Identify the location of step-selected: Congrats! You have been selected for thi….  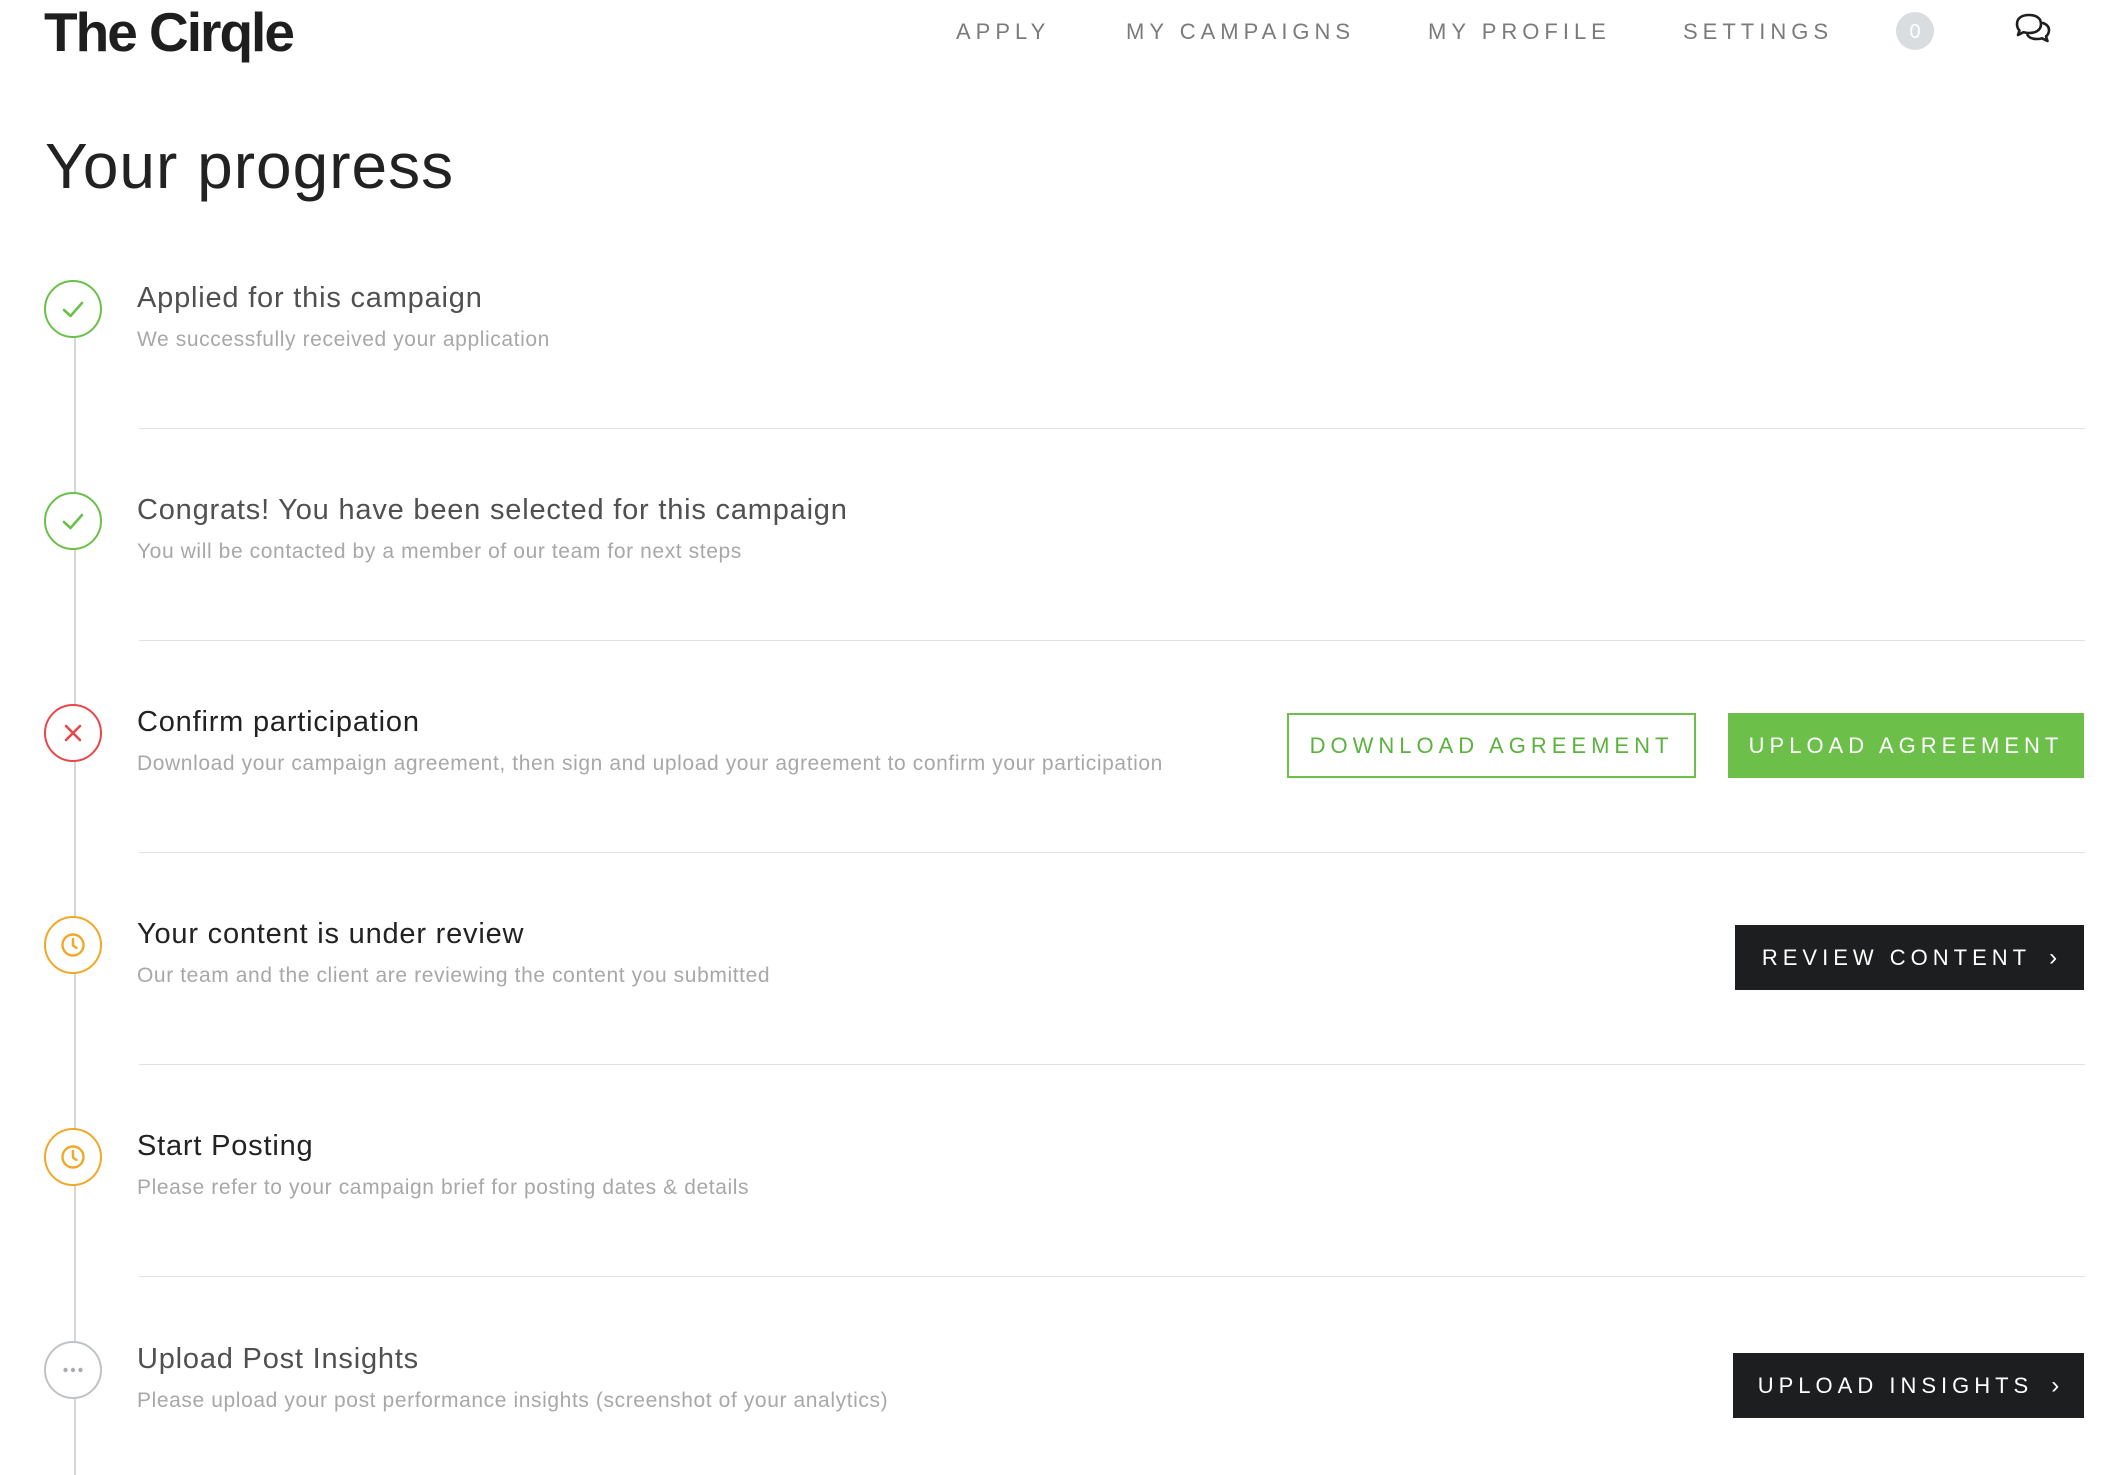
(1057, 598).